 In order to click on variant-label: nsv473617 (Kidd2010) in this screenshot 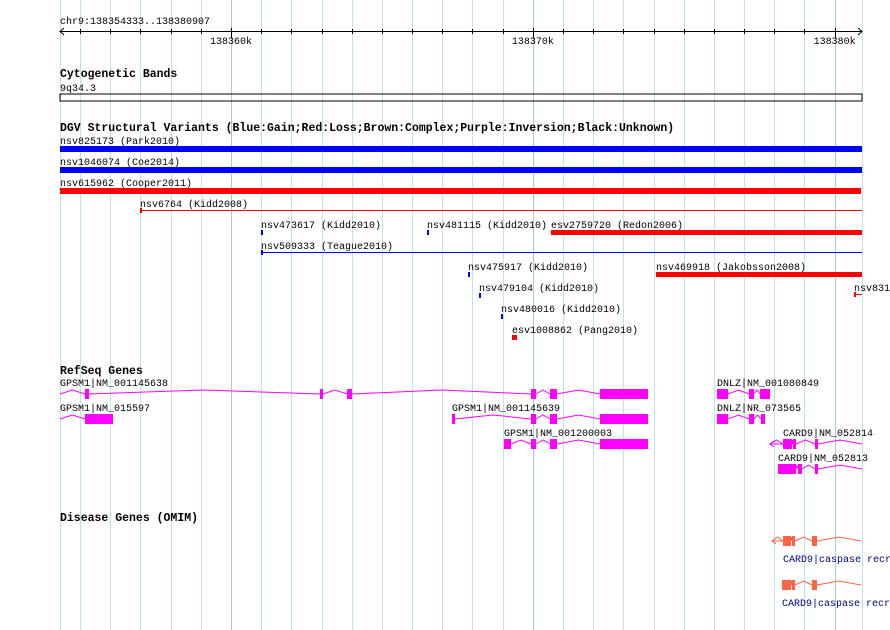, I will do `click(321, 226)`.